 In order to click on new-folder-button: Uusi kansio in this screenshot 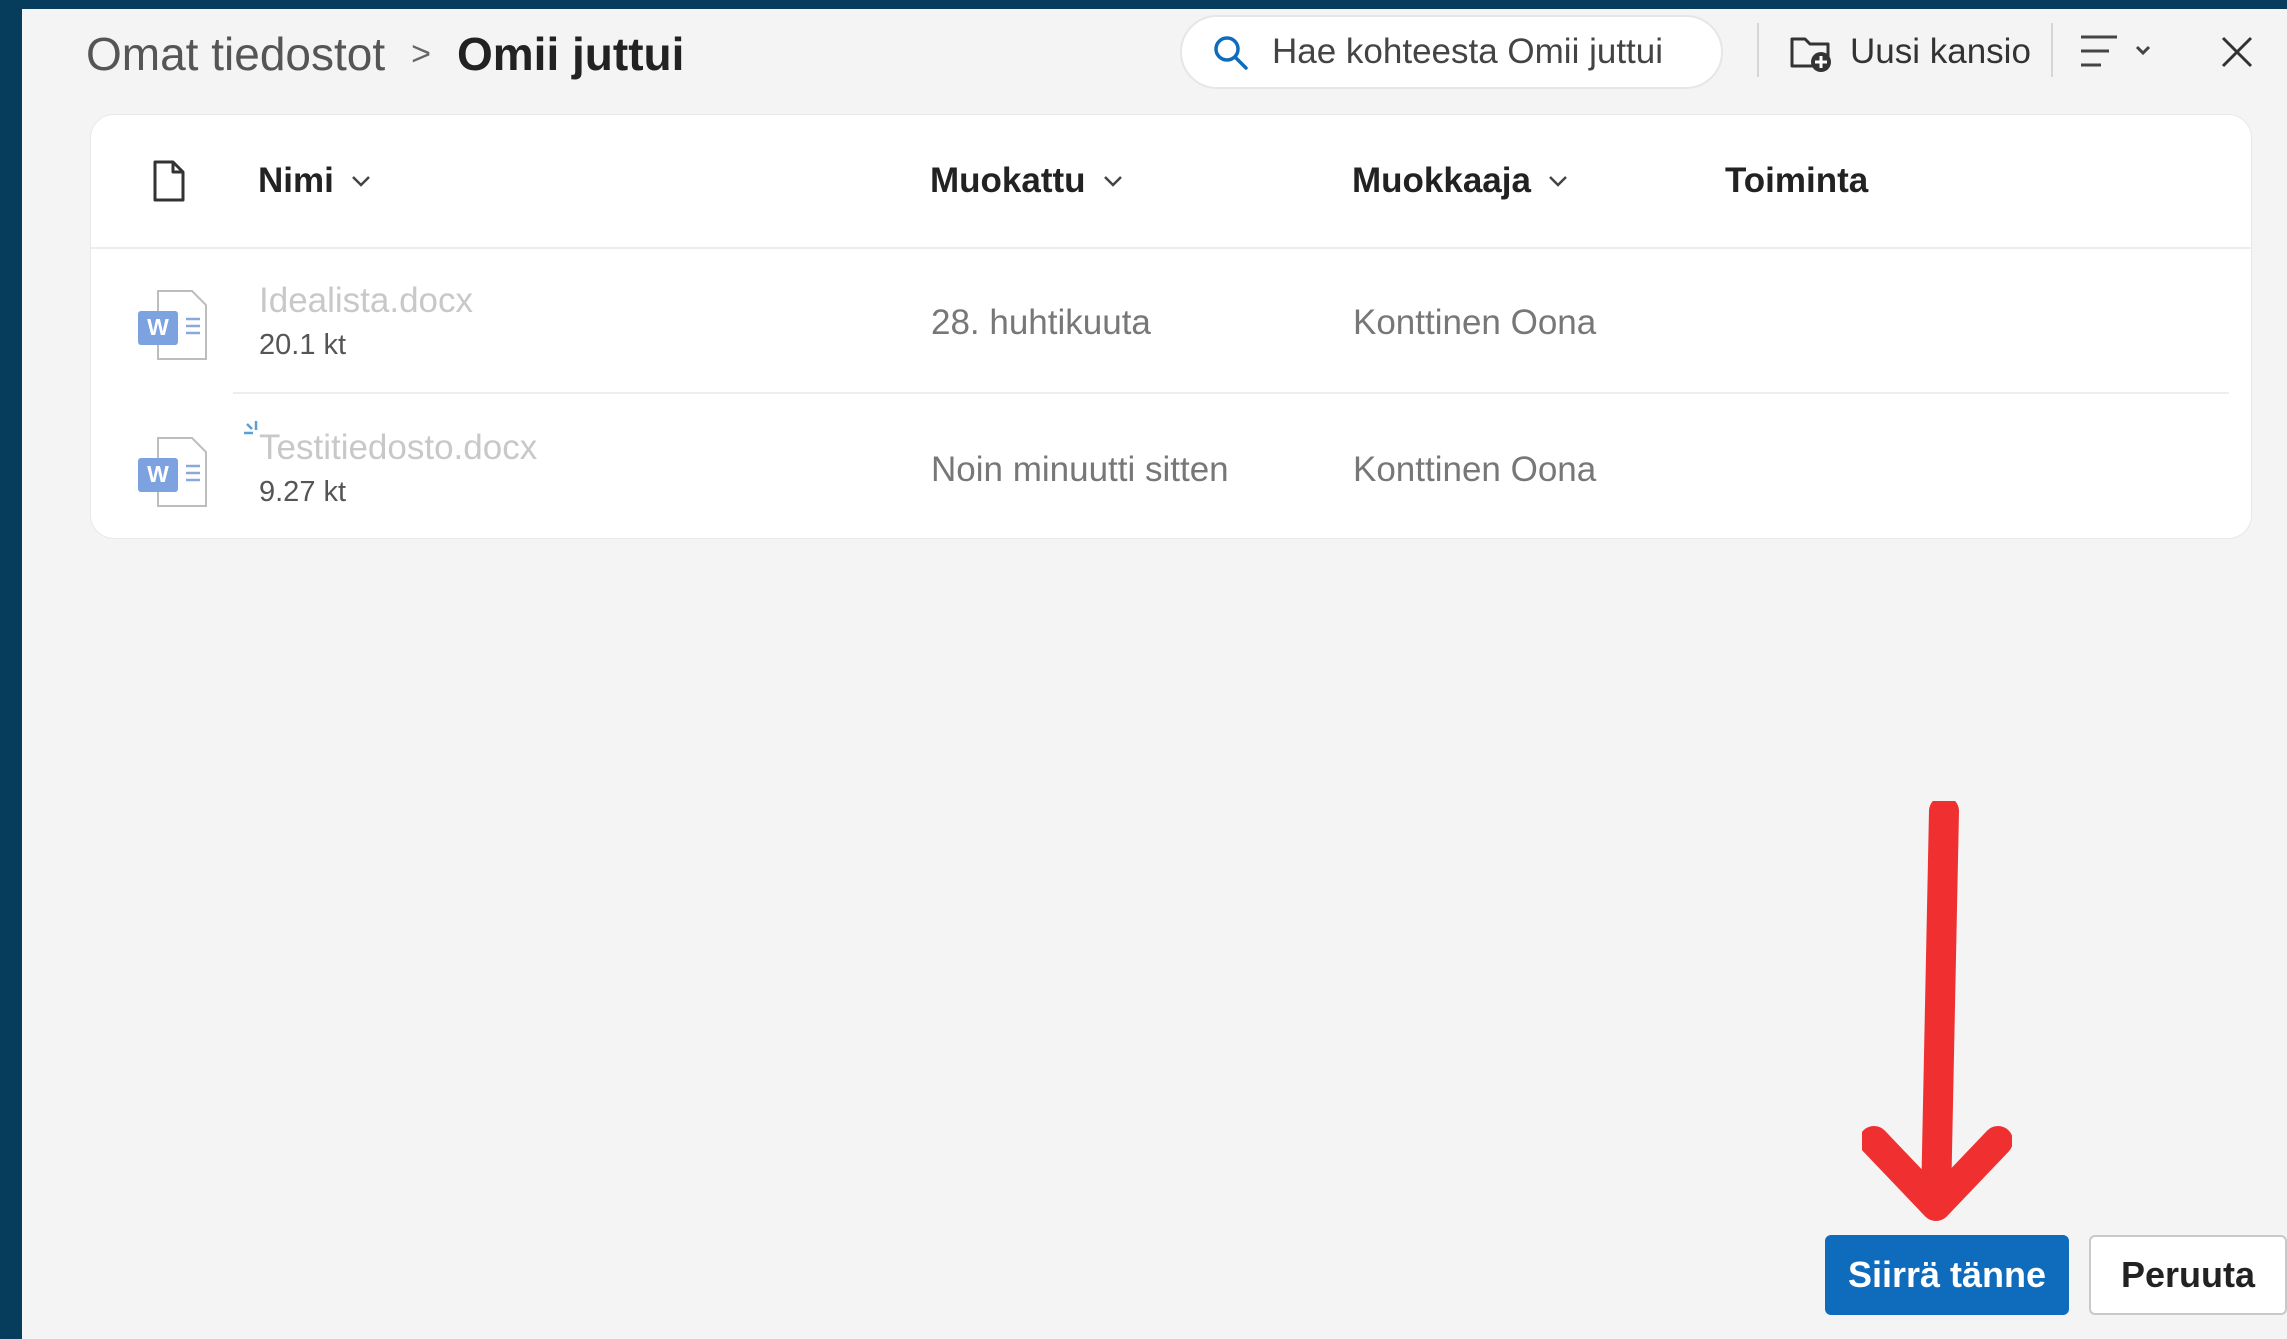, I will do `click(1909, 52)`.